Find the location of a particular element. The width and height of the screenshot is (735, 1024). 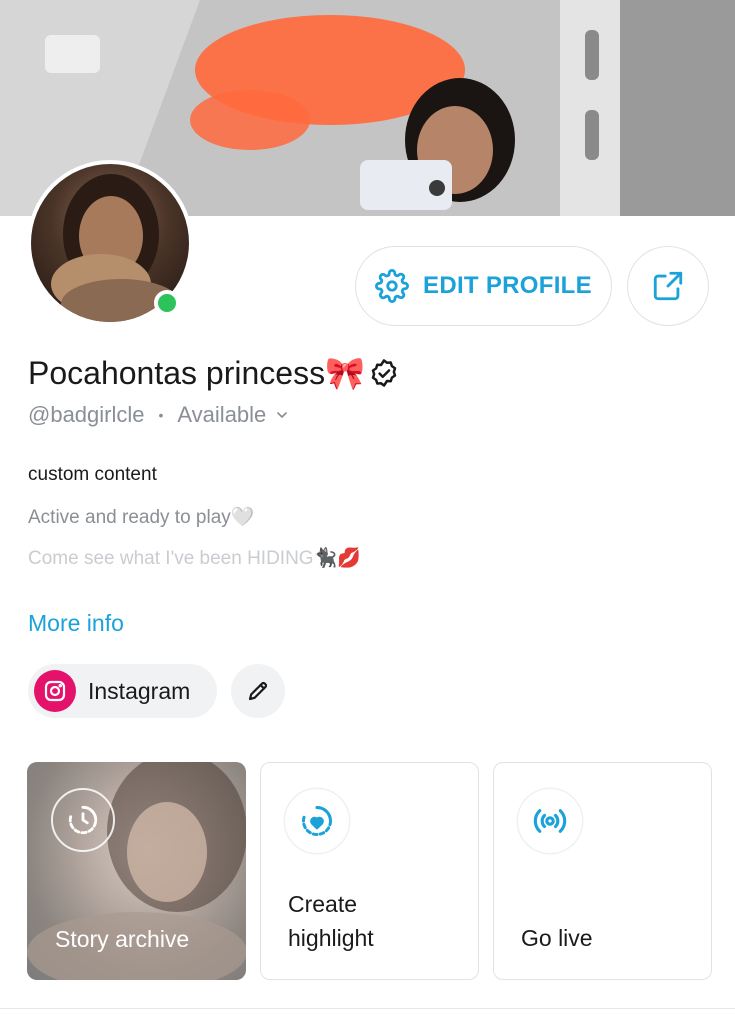

chevron-down-icon is located at coordinates (282, 415).